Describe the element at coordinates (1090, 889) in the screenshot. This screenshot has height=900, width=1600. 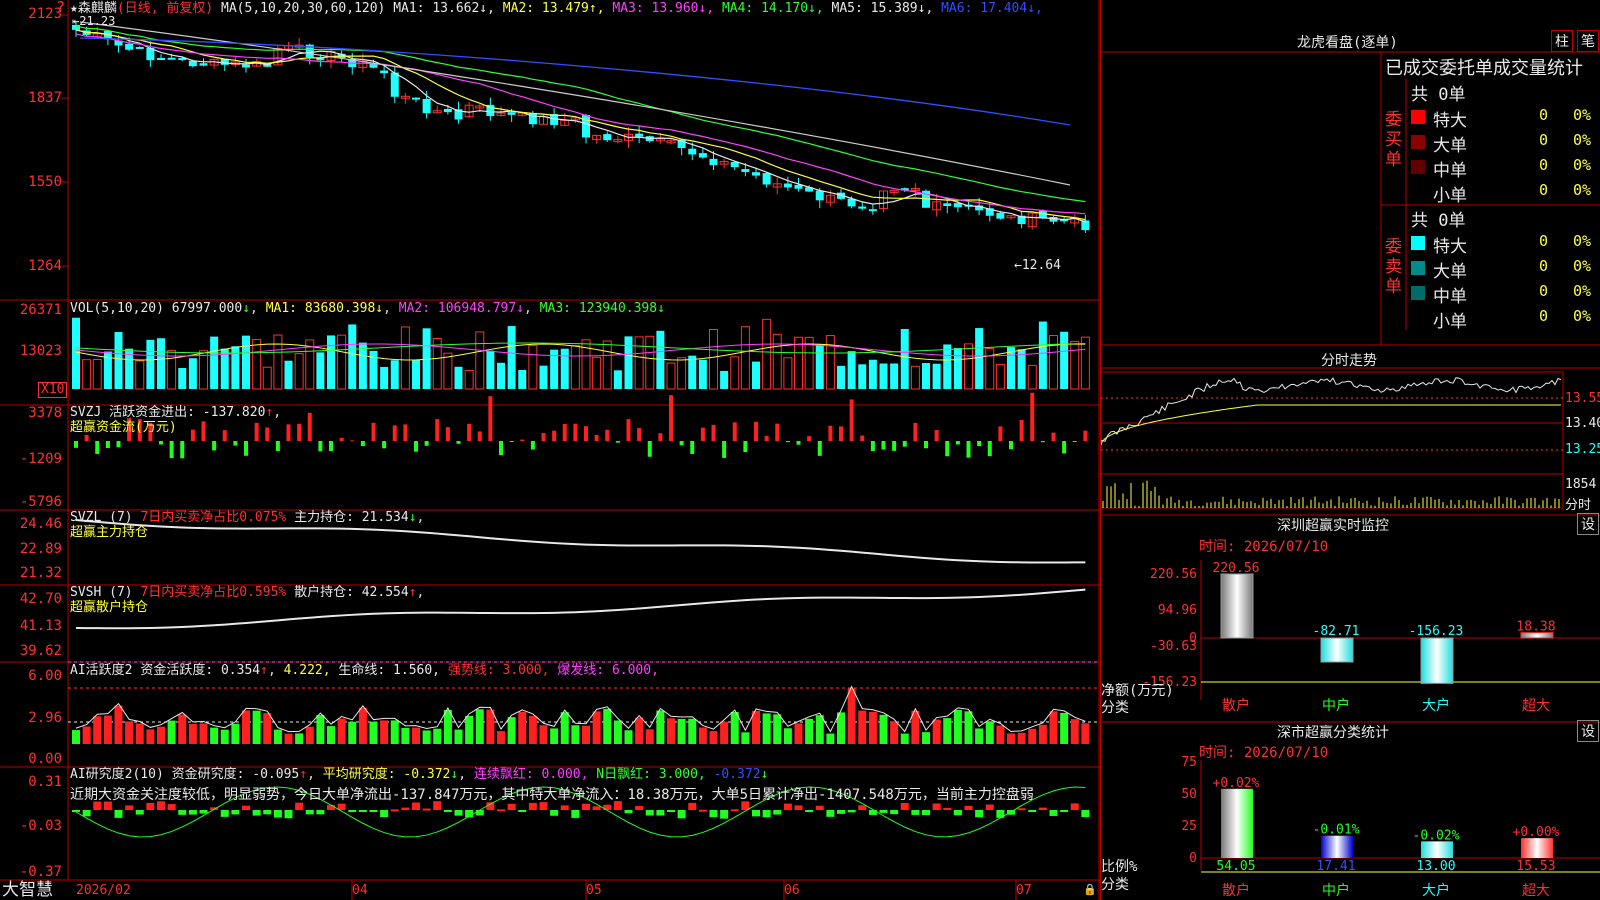
I see `lock-icon: 🔒` at that location.